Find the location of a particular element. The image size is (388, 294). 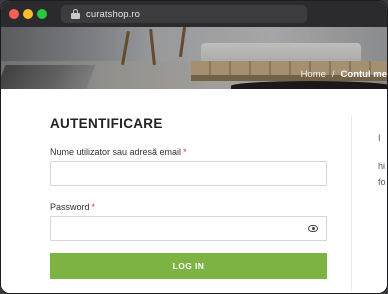

username-input is located at coordinates (188, 173).